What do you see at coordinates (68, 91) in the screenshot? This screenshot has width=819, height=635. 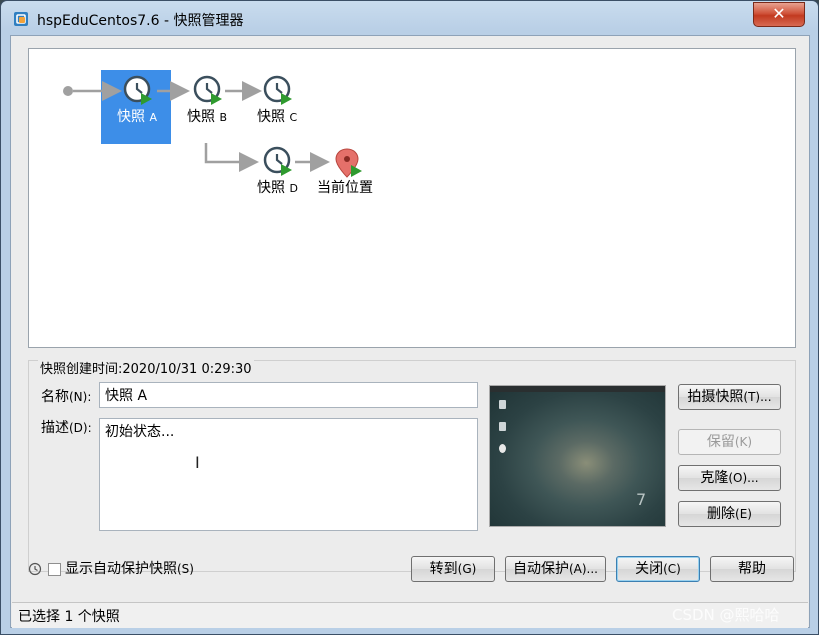 I see `tree-root-dot` at bounding box center [68, 91].